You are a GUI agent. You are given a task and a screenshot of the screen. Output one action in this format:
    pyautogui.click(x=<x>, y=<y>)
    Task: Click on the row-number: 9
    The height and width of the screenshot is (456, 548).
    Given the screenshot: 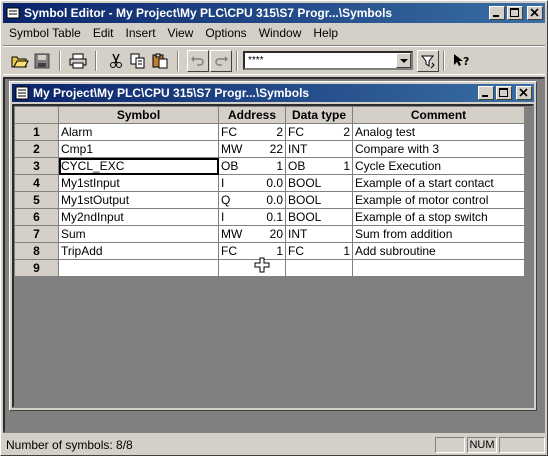 What is the action you would take?
    pyautogui.click(x=36, y=268)
    